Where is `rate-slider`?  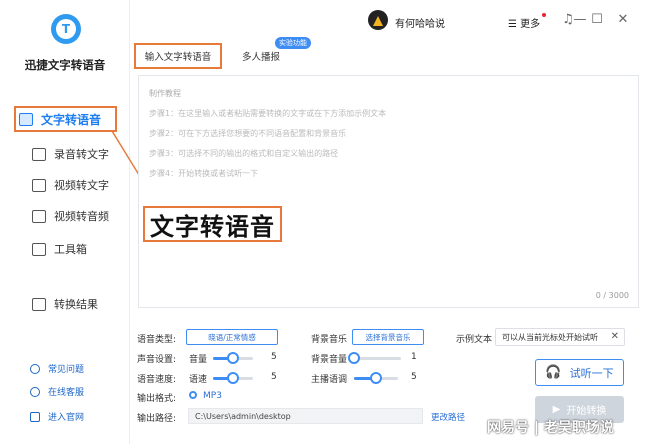
rate-slider is located at coordinates (233, 378).